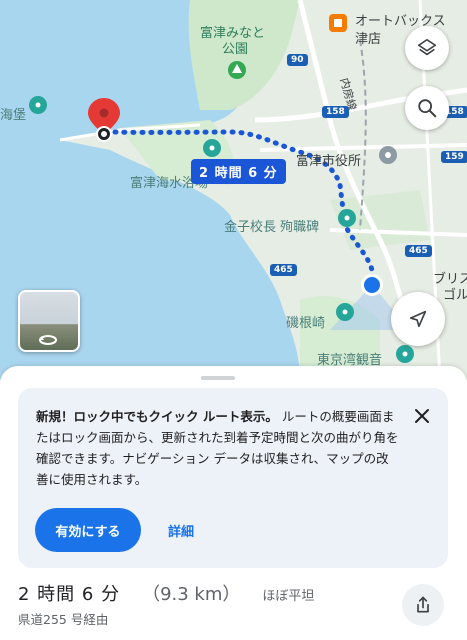  What do you see at coordinates (368, 39) in the screenshot?
I see `map-label-shop-2: 津店` at bounding box center [368, 39].